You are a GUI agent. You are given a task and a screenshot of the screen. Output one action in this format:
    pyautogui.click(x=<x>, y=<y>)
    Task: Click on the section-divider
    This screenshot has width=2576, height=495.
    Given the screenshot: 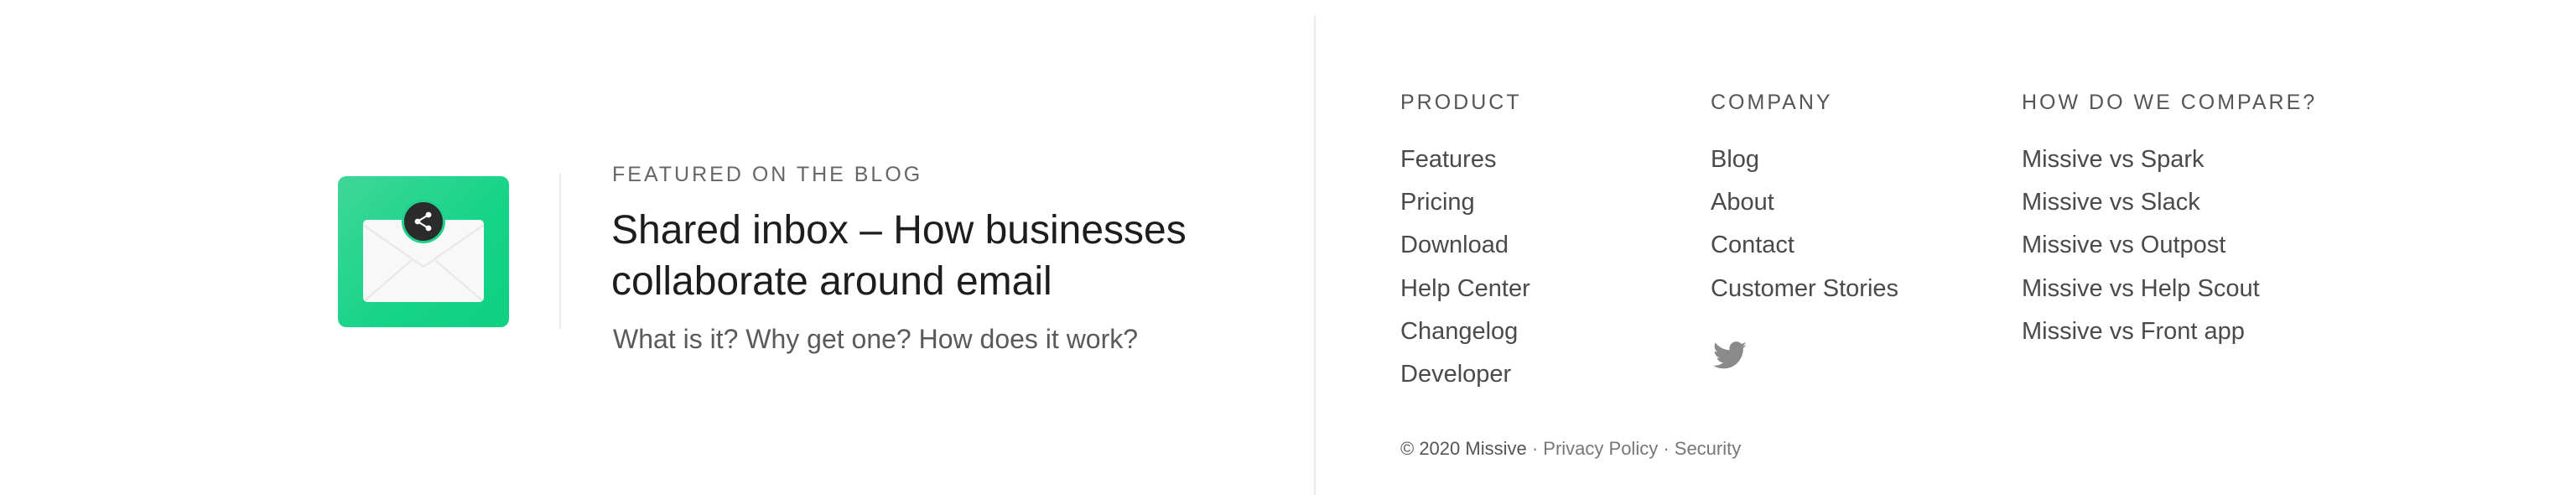 What is the action you would take?
    pyautogui.click(x=1315, y=255)
    